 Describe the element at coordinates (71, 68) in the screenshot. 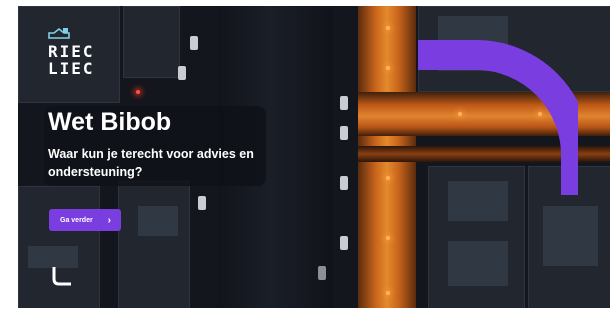

I see `logo-text-line2: LIEC` at that location.